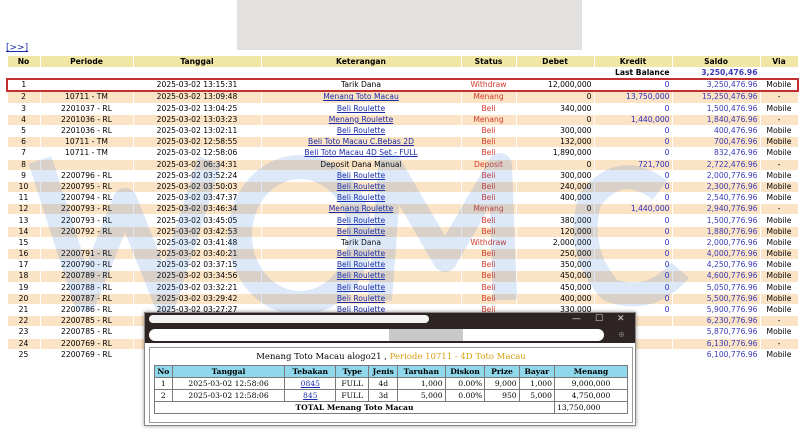 The width and height of the screenshot is (800, 433). Describe the element at coordinates (488, 85) in the screenshot. I see `row-status: Withdraw` at that location.